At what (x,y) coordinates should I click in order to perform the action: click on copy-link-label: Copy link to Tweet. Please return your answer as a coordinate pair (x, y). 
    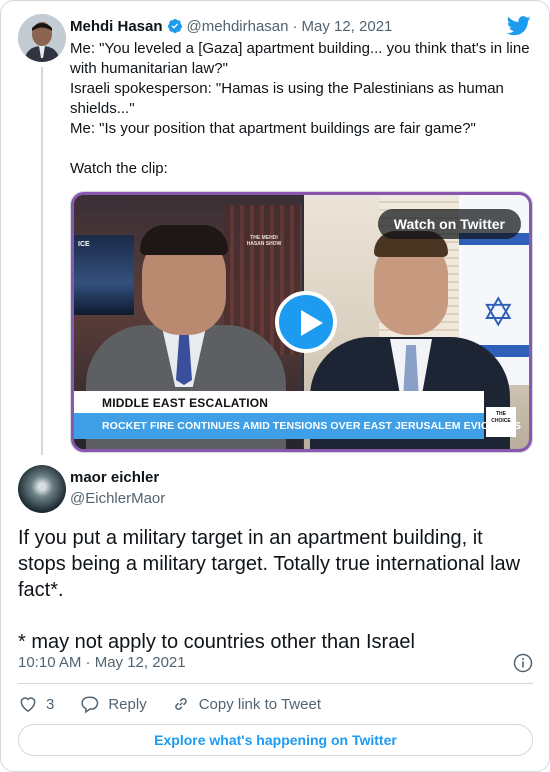
    Looking at the image, I should click on (259, 704).